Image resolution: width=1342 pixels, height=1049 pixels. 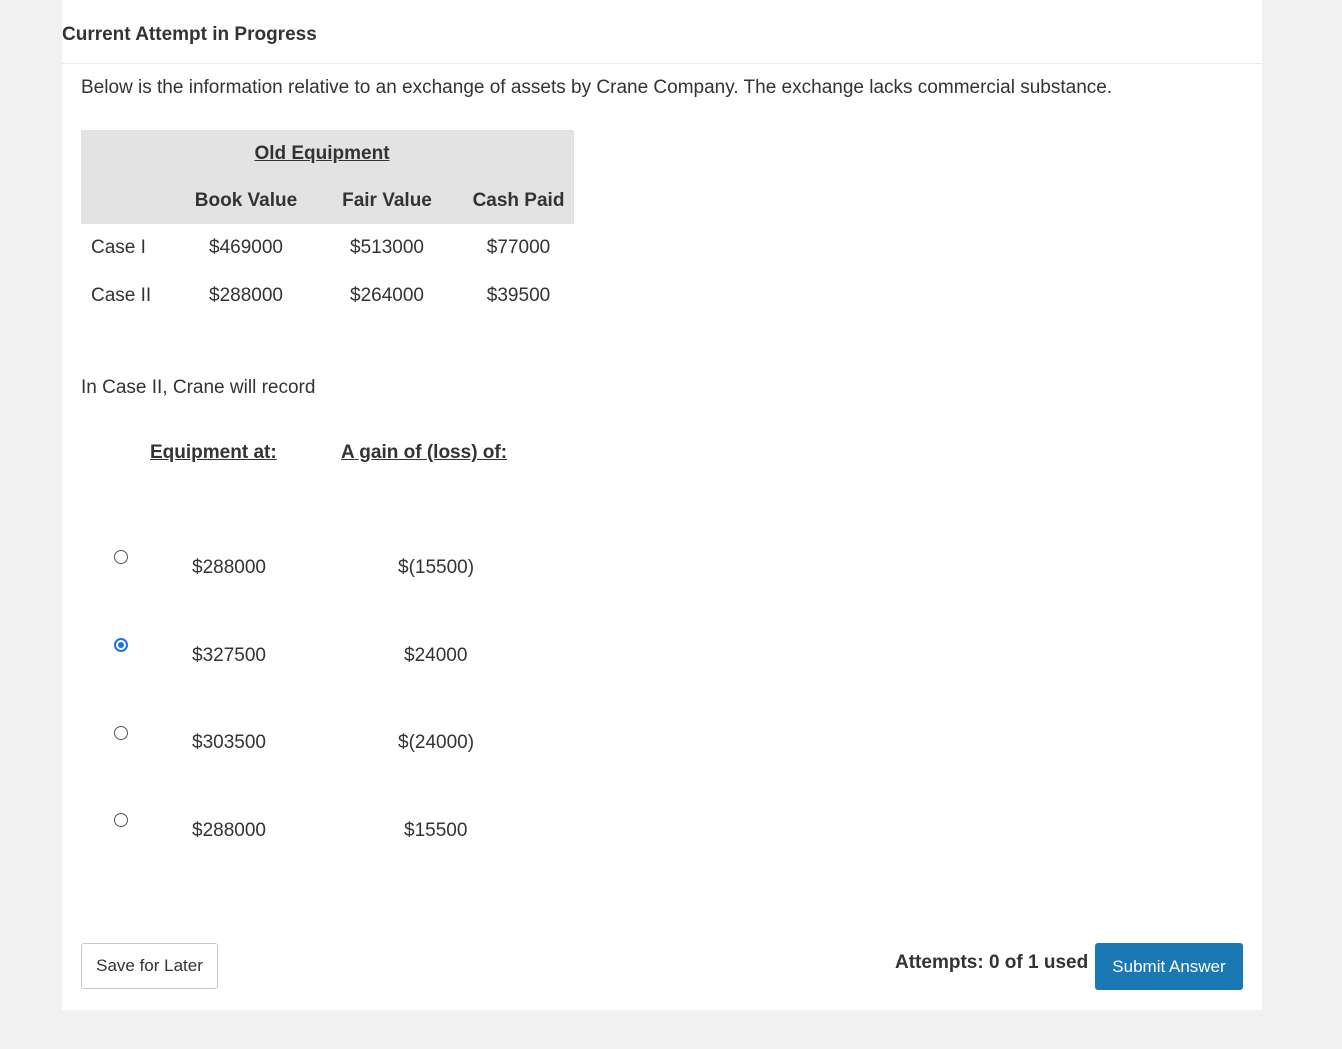 I want to click on table-group-header: Old Equipment, so click(x=322, y=153).